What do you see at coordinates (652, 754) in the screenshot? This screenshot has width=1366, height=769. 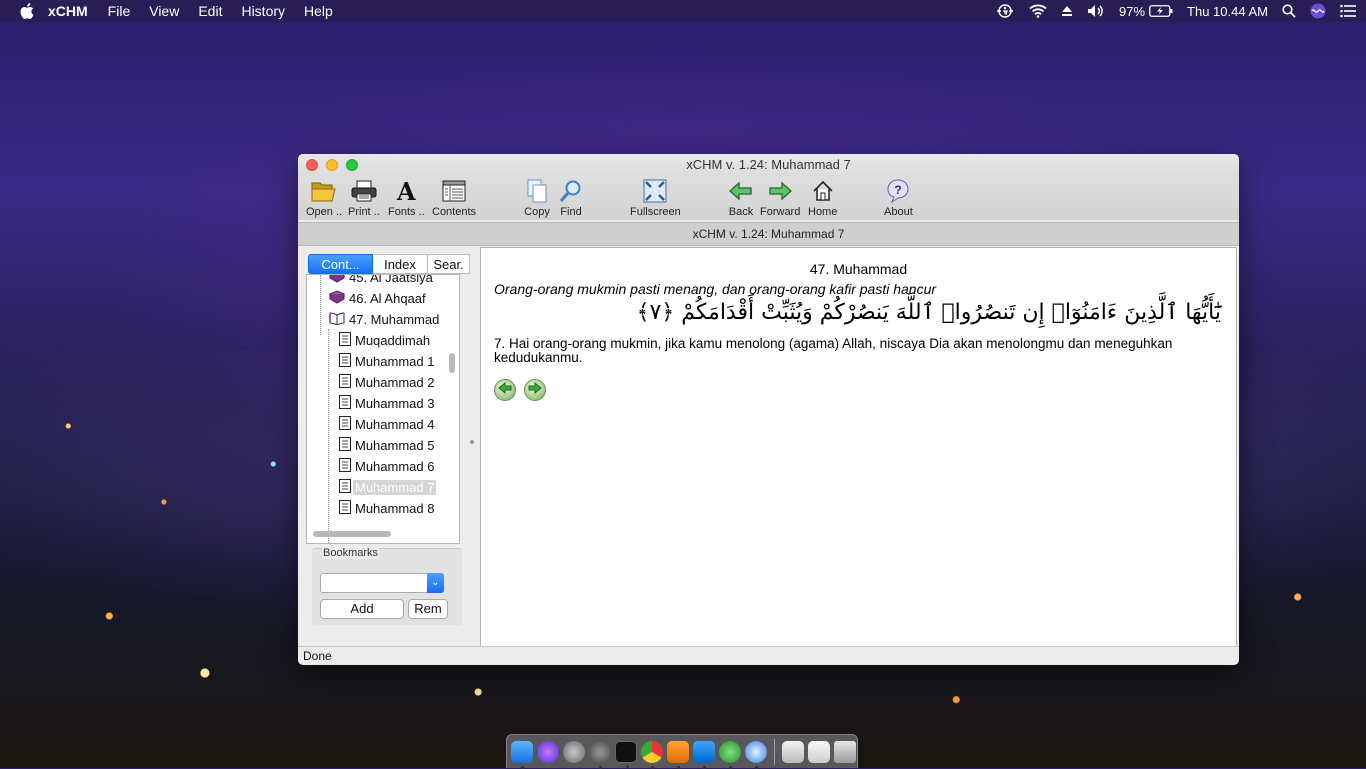 I see `chrome-icon` at bounding box center [652, 754].